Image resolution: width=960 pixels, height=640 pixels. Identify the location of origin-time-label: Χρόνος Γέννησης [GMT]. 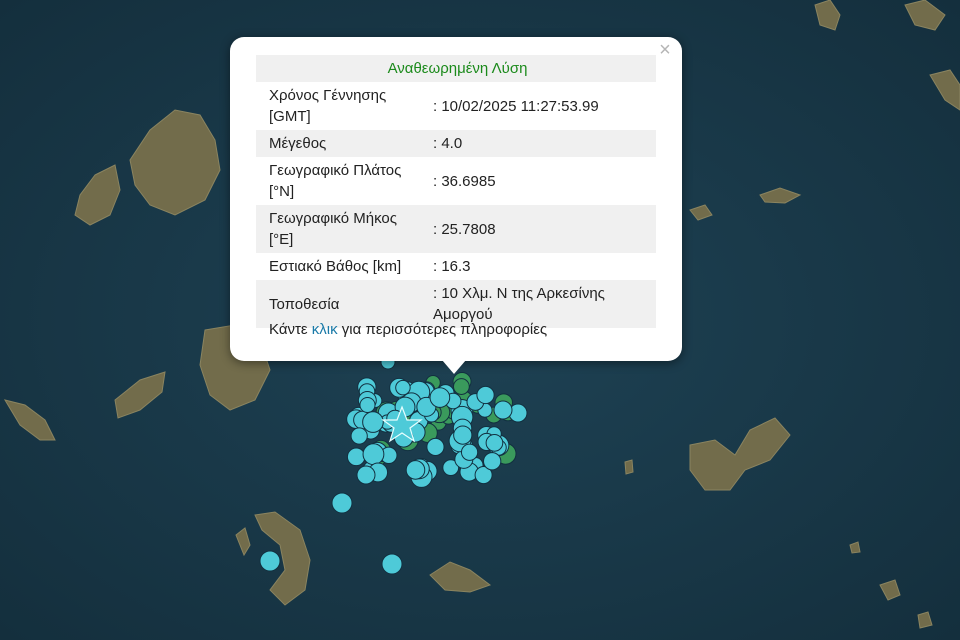
(328, 106).